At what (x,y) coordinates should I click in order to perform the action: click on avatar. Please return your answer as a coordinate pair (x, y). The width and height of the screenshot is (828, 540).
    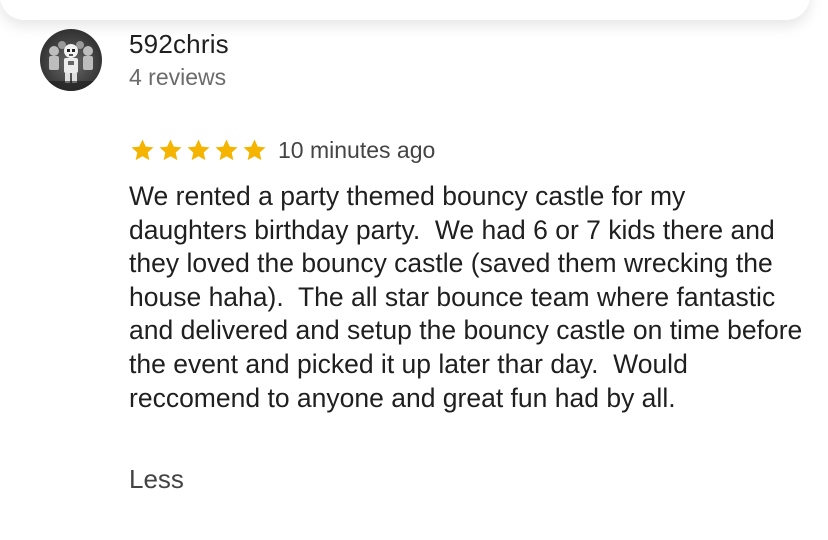
    Looking at the image, I should click on (71, 60).